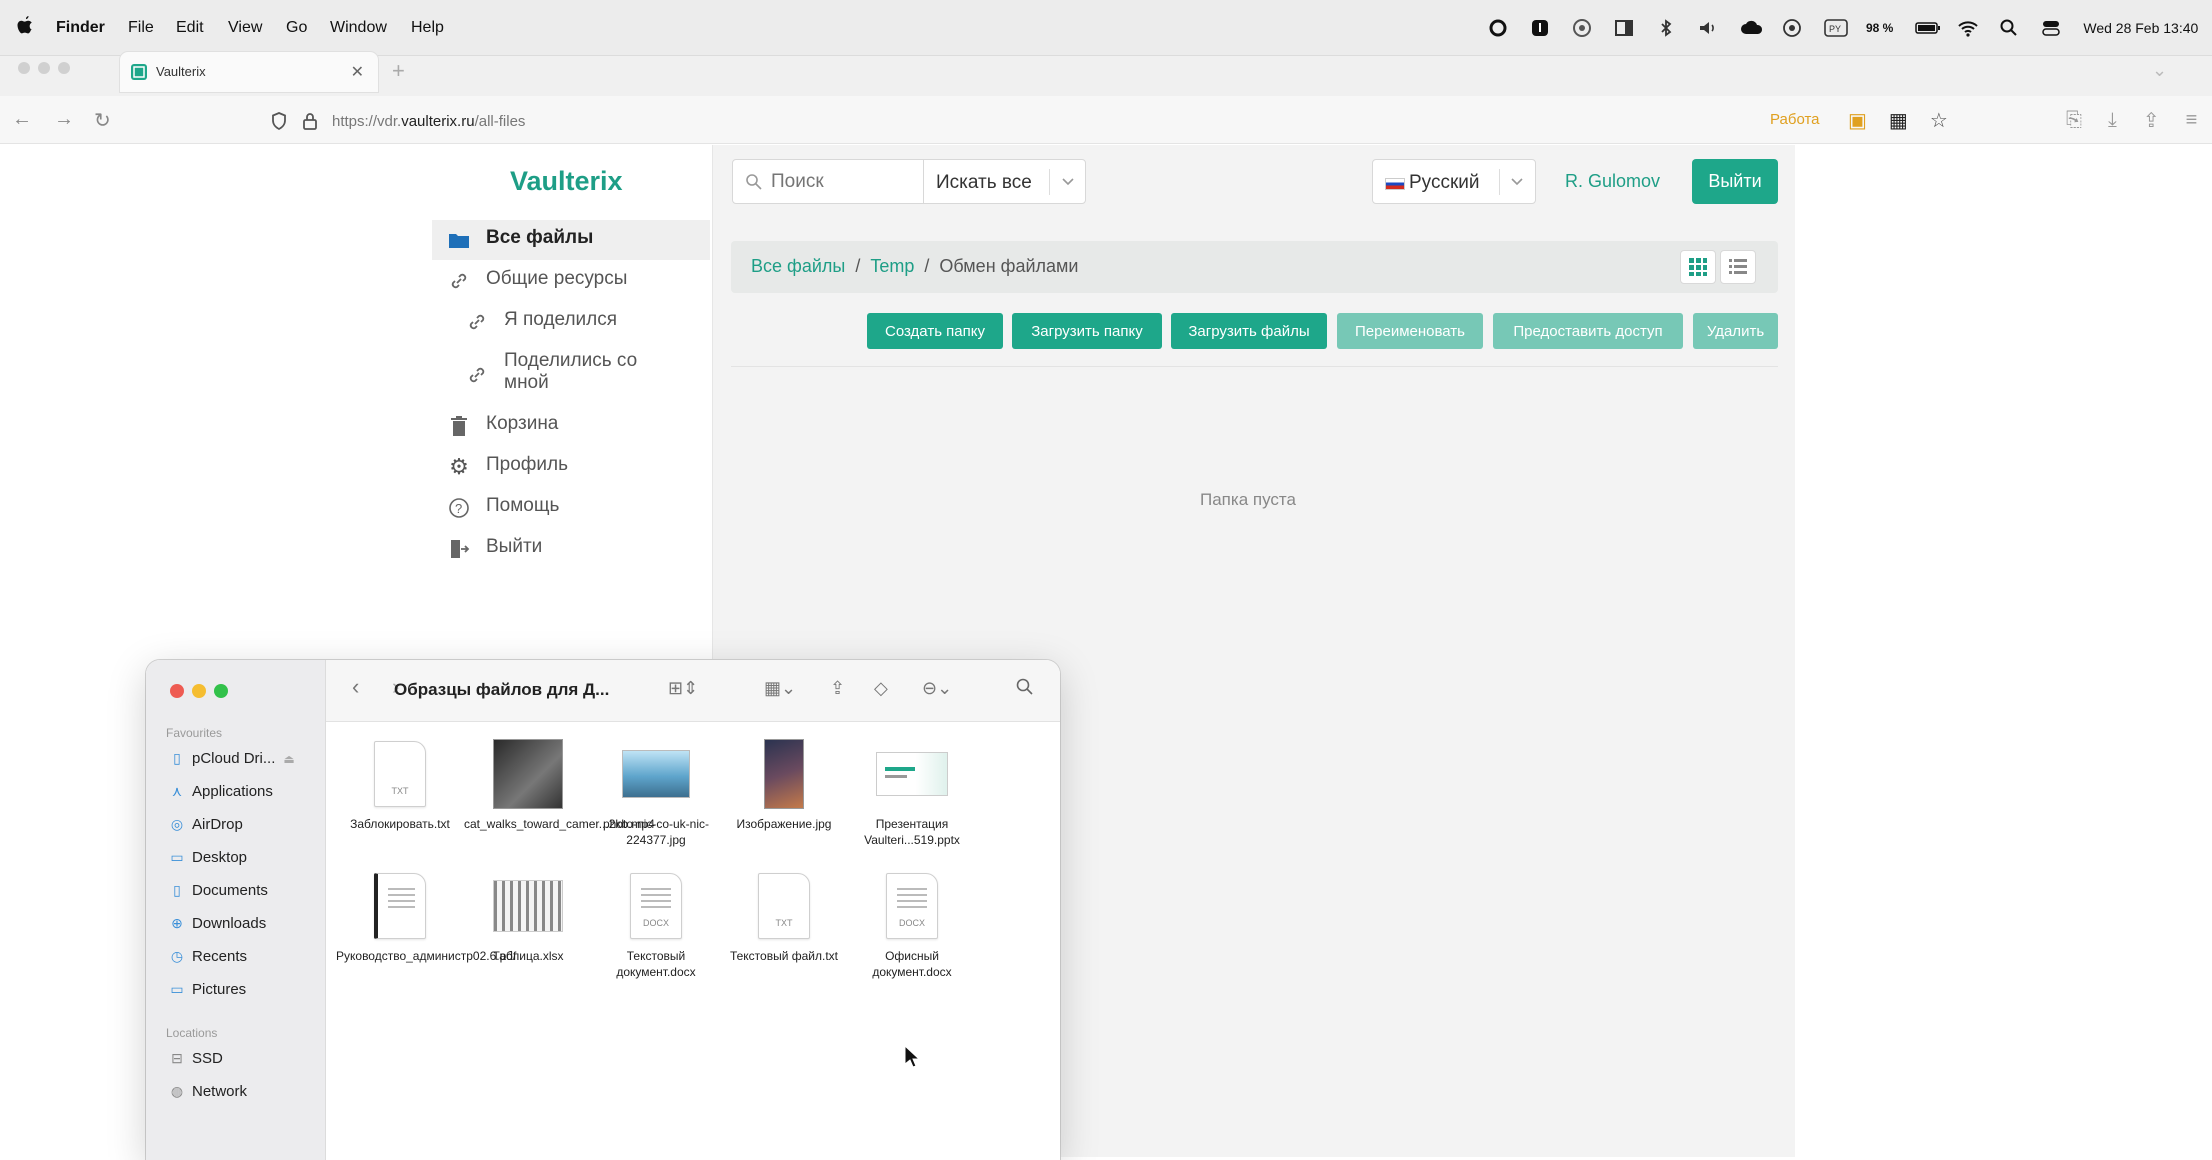  Describe the element at coordinates (195, 1058) in the screenshot. I see `sidebar-item-ssd: ⊟ SSD` at that location.